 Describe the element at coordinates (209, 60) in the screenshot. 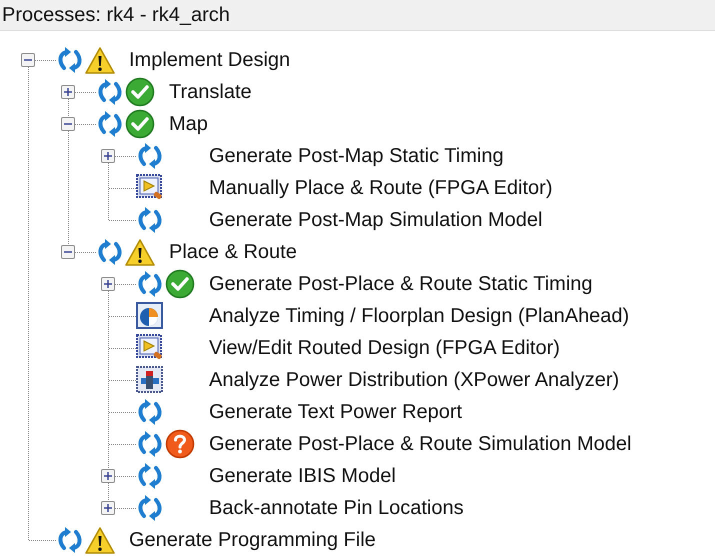

I see `process-label: Implement Design` at that location.